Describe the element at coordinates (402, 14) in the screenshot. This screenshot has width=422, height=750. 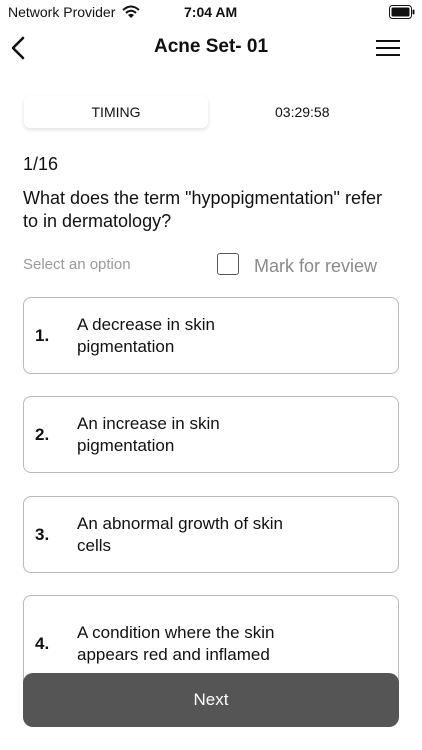
I see `battery-icon` at that location.